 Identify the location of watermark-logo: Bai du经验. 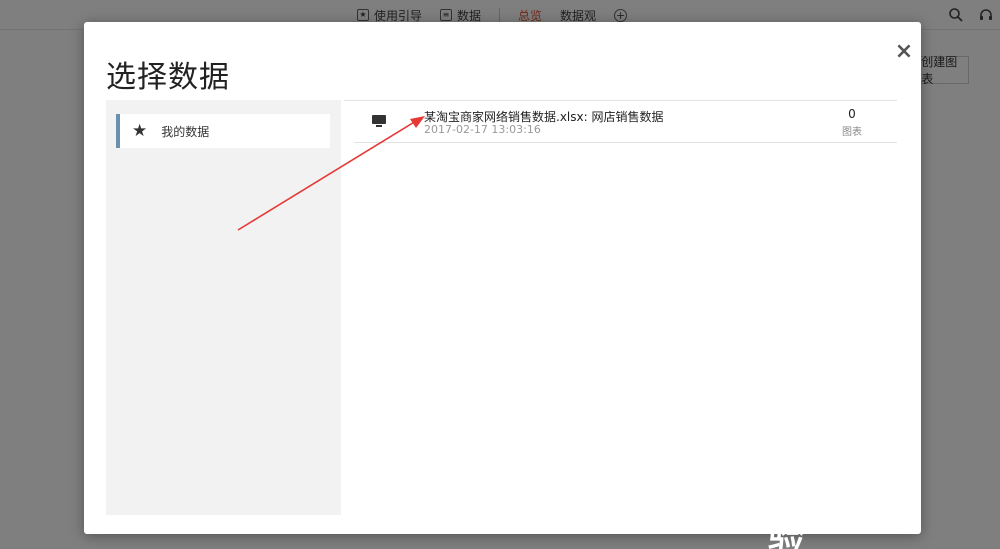
(845, 507).